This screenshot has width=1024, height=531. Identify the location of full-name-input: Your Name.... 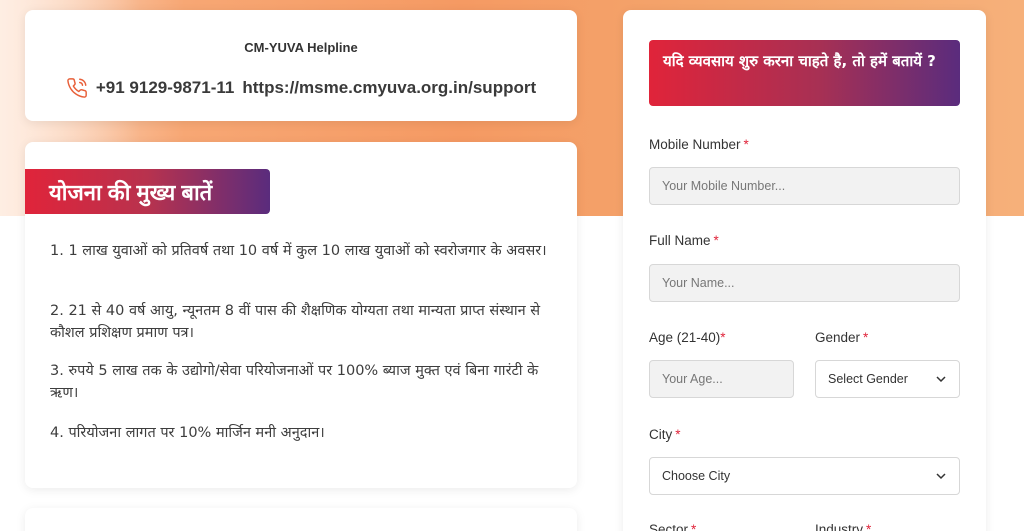
(804, 283).